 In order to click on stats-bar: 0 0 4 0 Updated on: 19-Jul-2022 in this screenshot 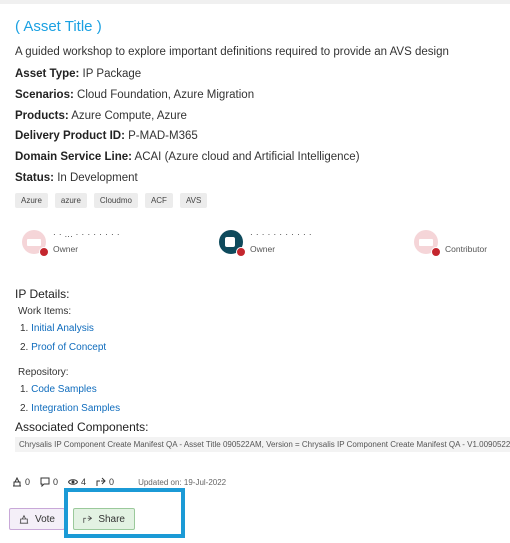, I will do `click(119, 482)`.